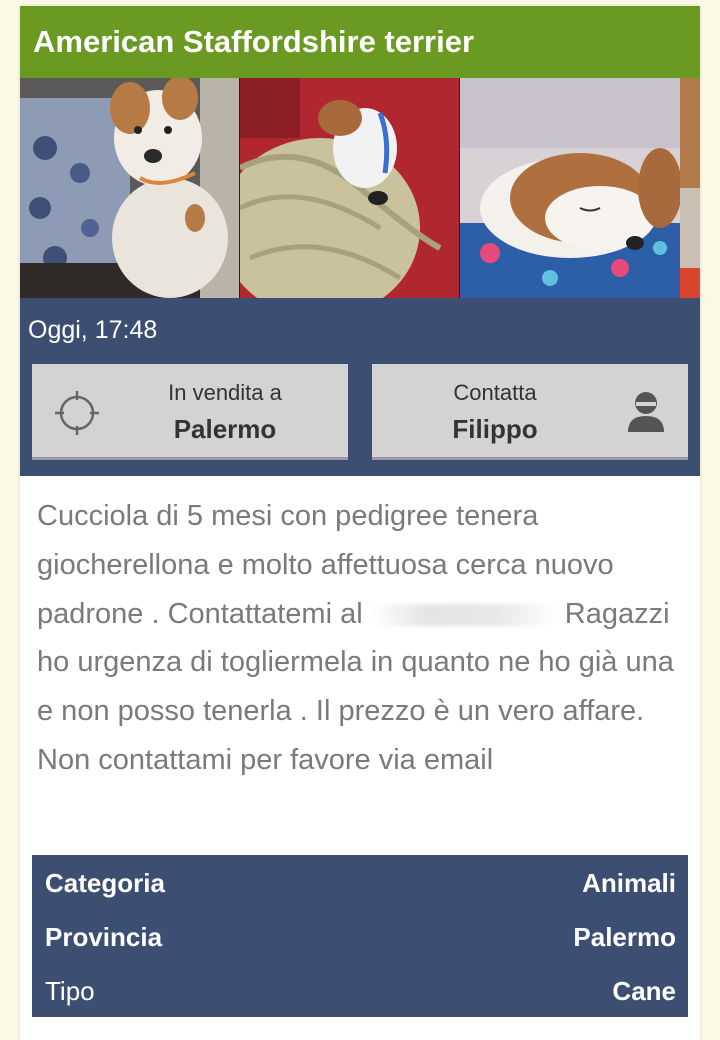 The height and width of the screenshot is (1040, 720). Describe the element at coordinates (254, 41) in the screenshot. I see `listing-title: American Staffordshire terrier` at that location.